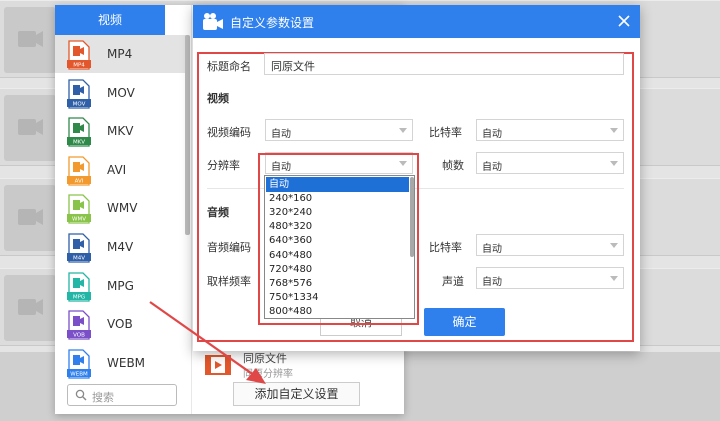 Image resolution: width=720 pixels, height=421 pixels. I want to click on custom-preset-item: 同原文件 同原分辨率, so click(300, 365).